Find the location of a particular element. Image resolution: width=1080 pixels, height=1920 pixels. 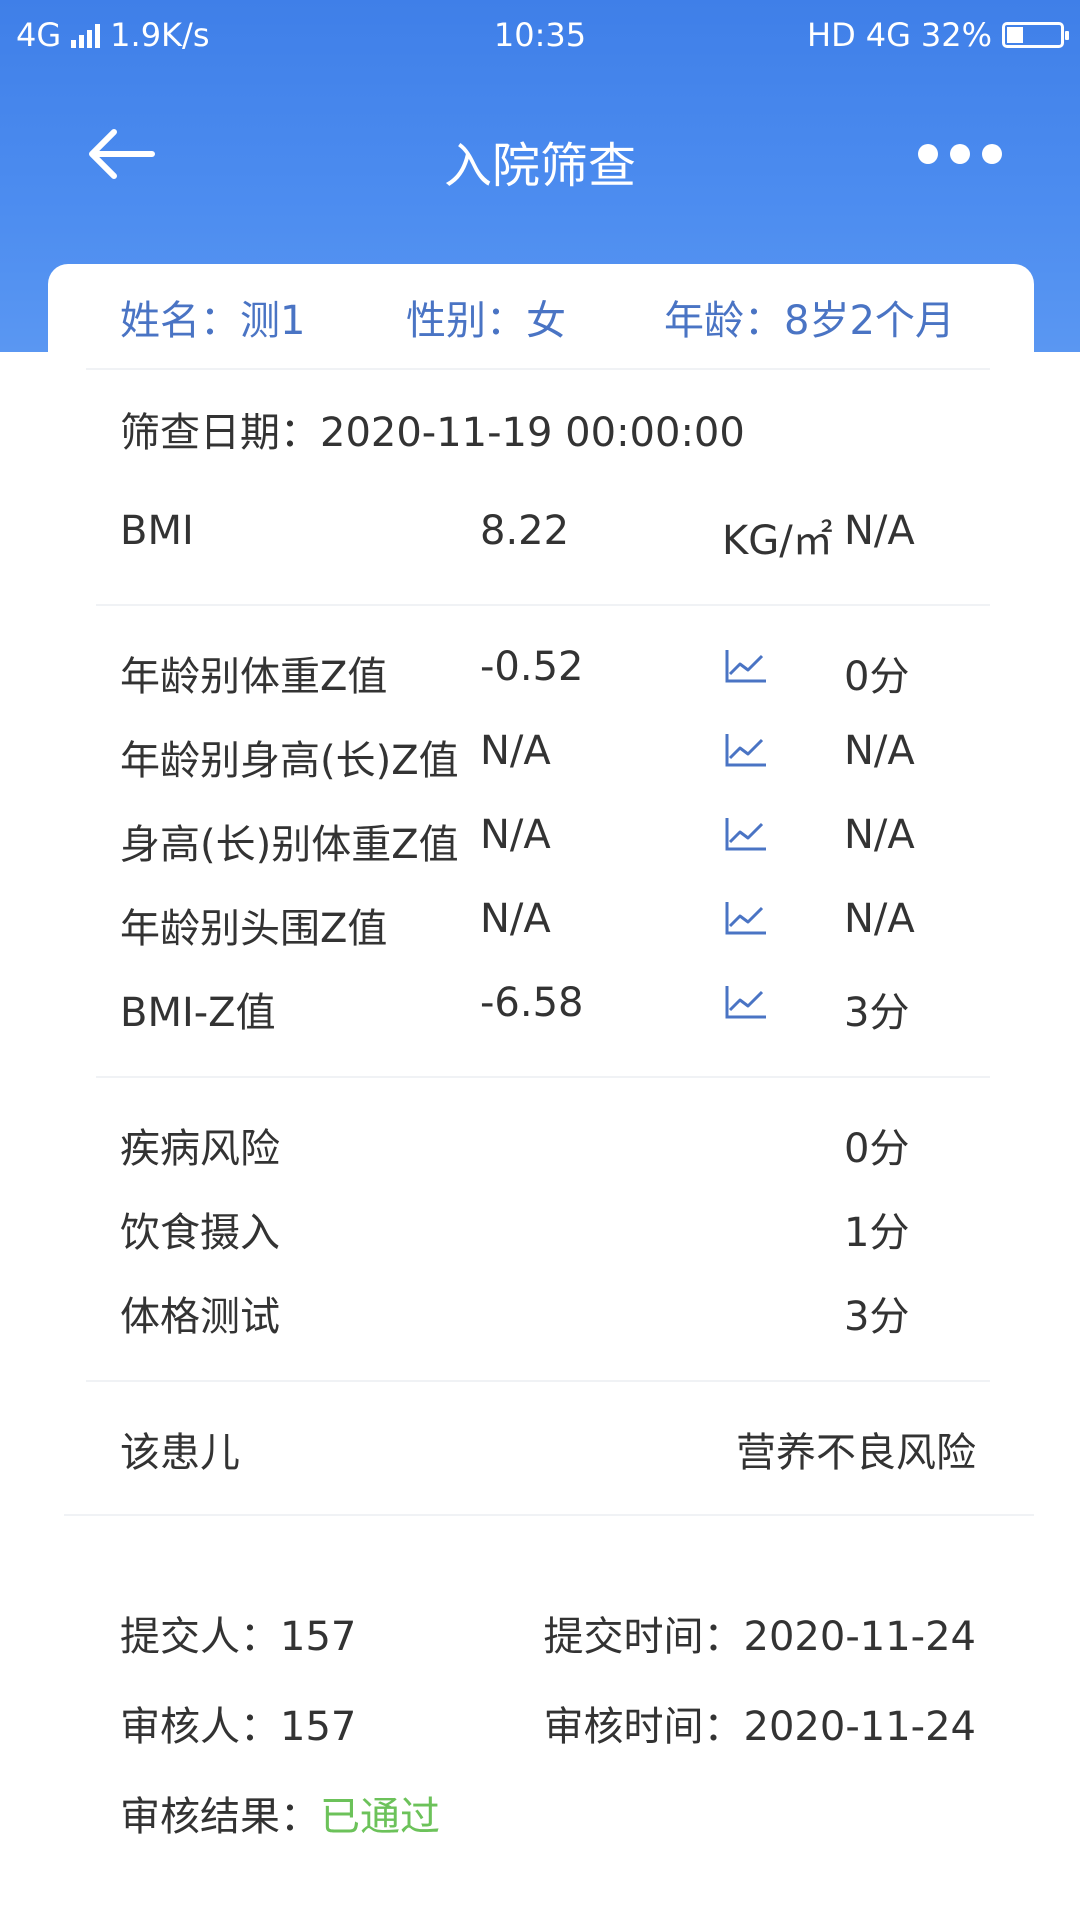

submitter: 提交人：157 is located at coordinates (238, 1637).